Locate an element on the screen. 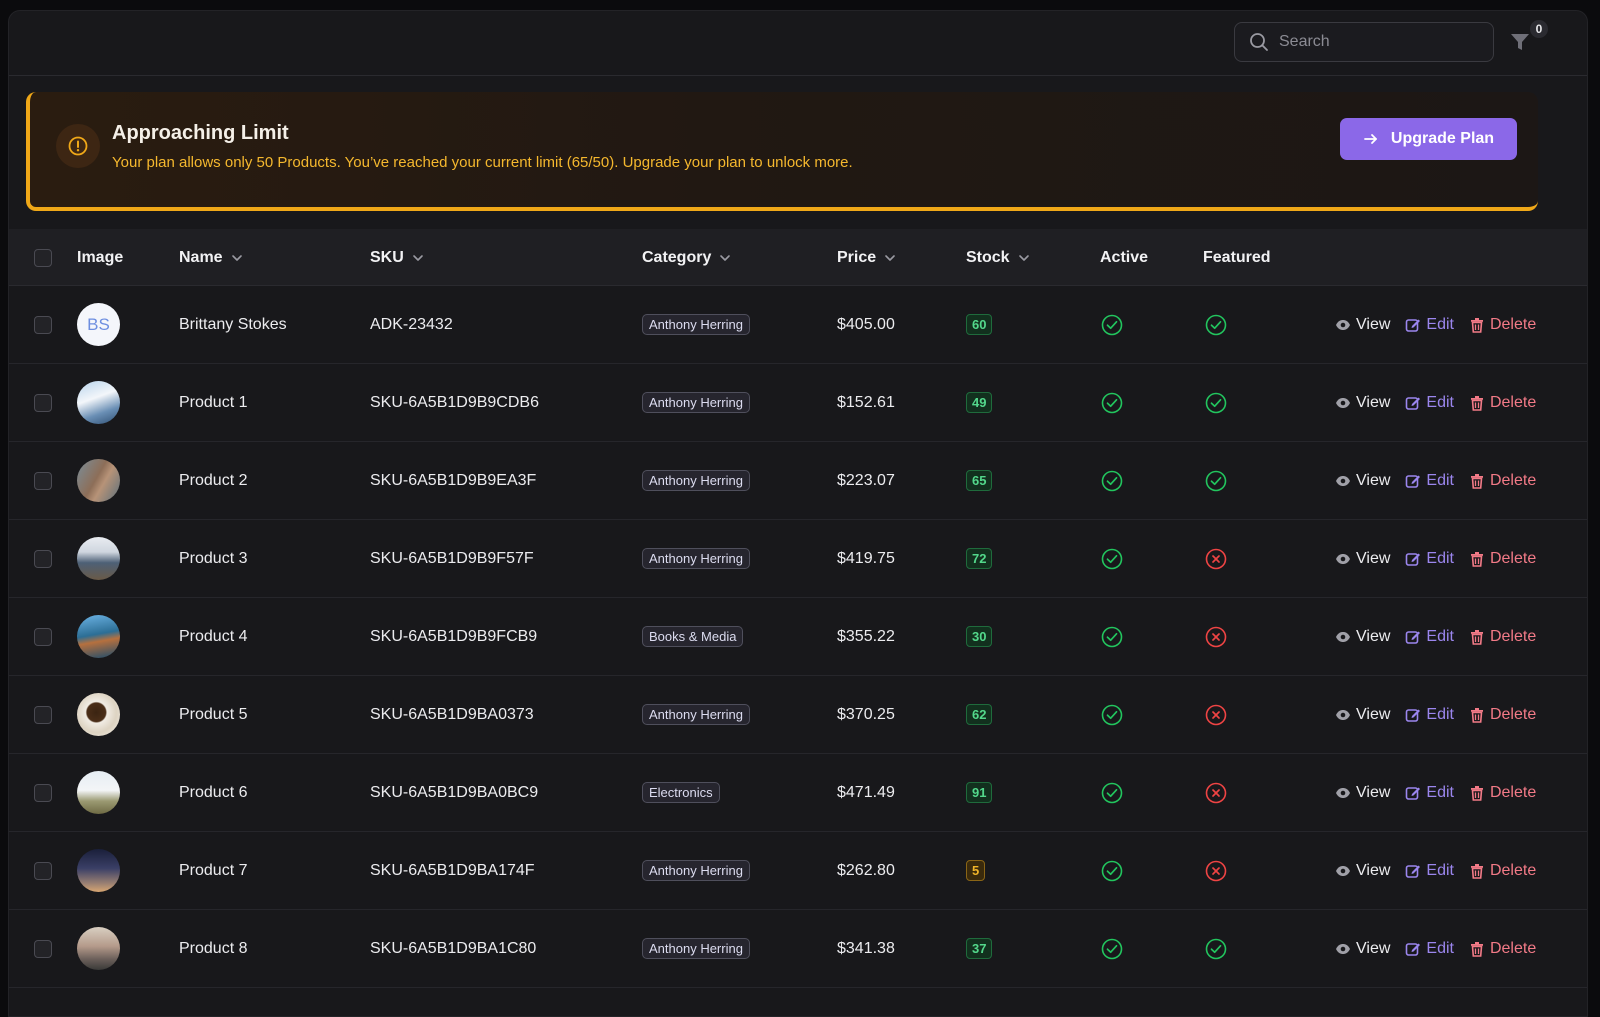 This screenshot has height=1017, width=1600. column-header-featured: Featured is located at coordinates (1237, 257).